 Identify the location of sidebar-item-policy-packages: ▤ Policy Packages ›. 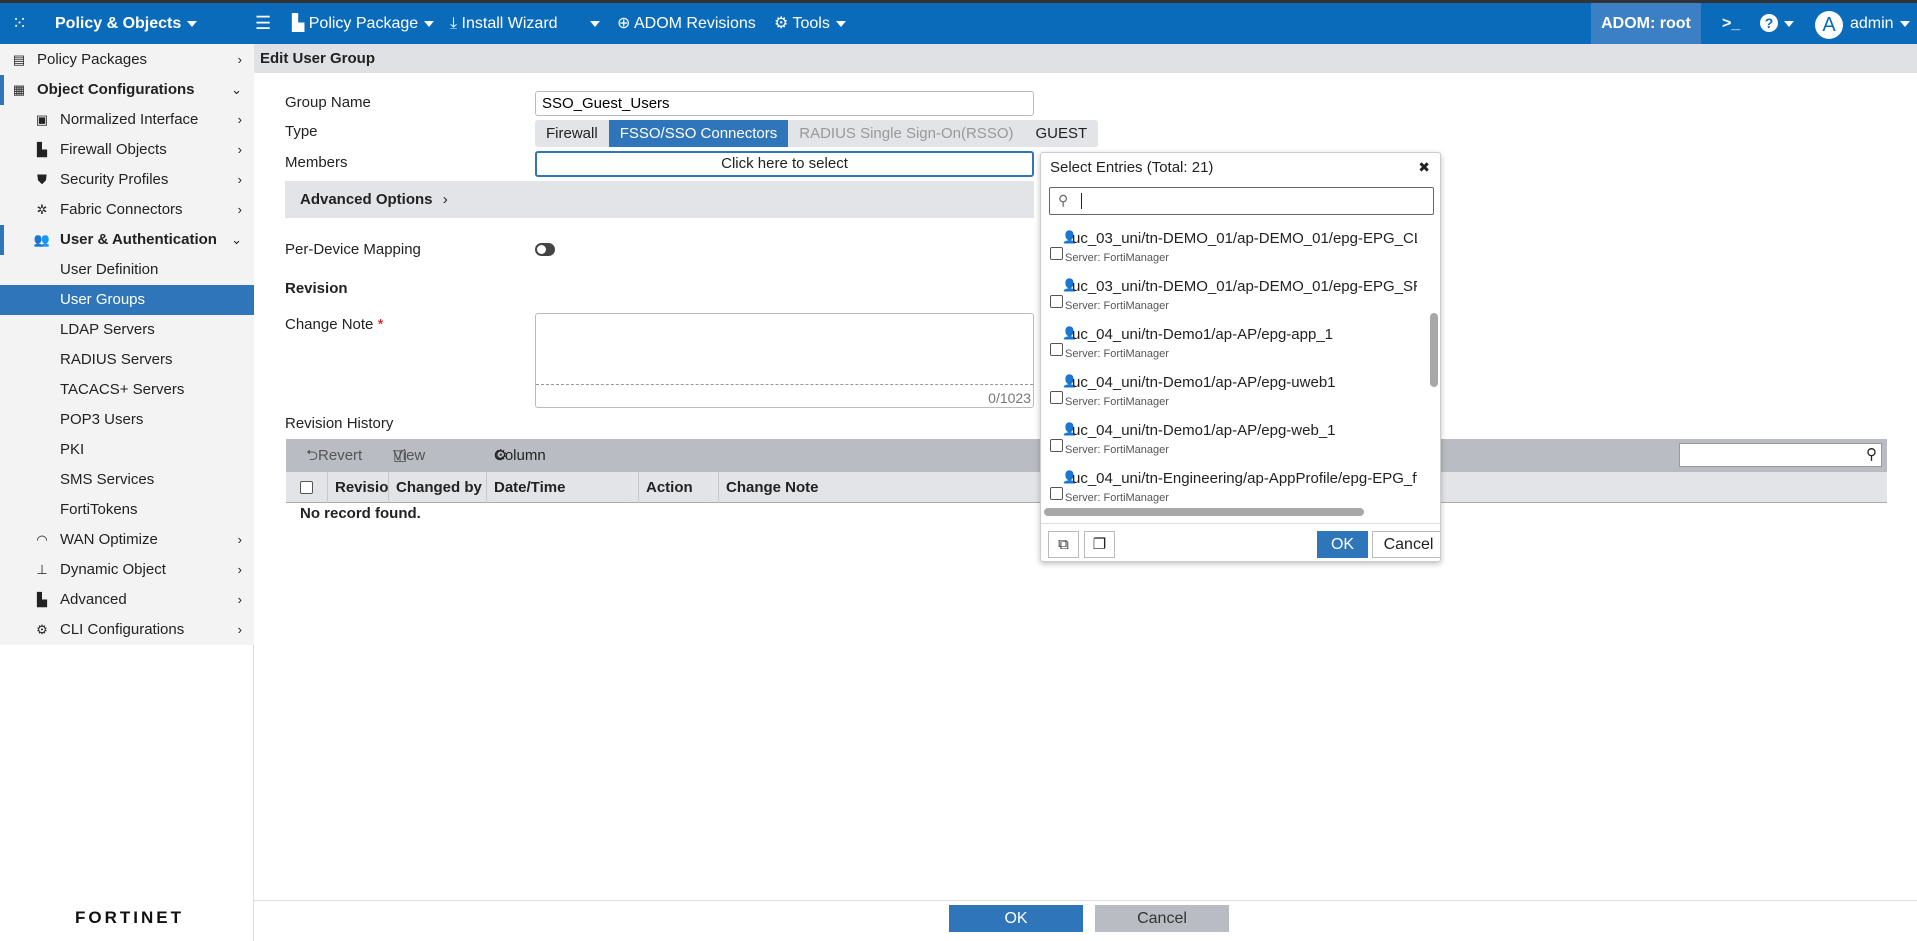
(127, 60).